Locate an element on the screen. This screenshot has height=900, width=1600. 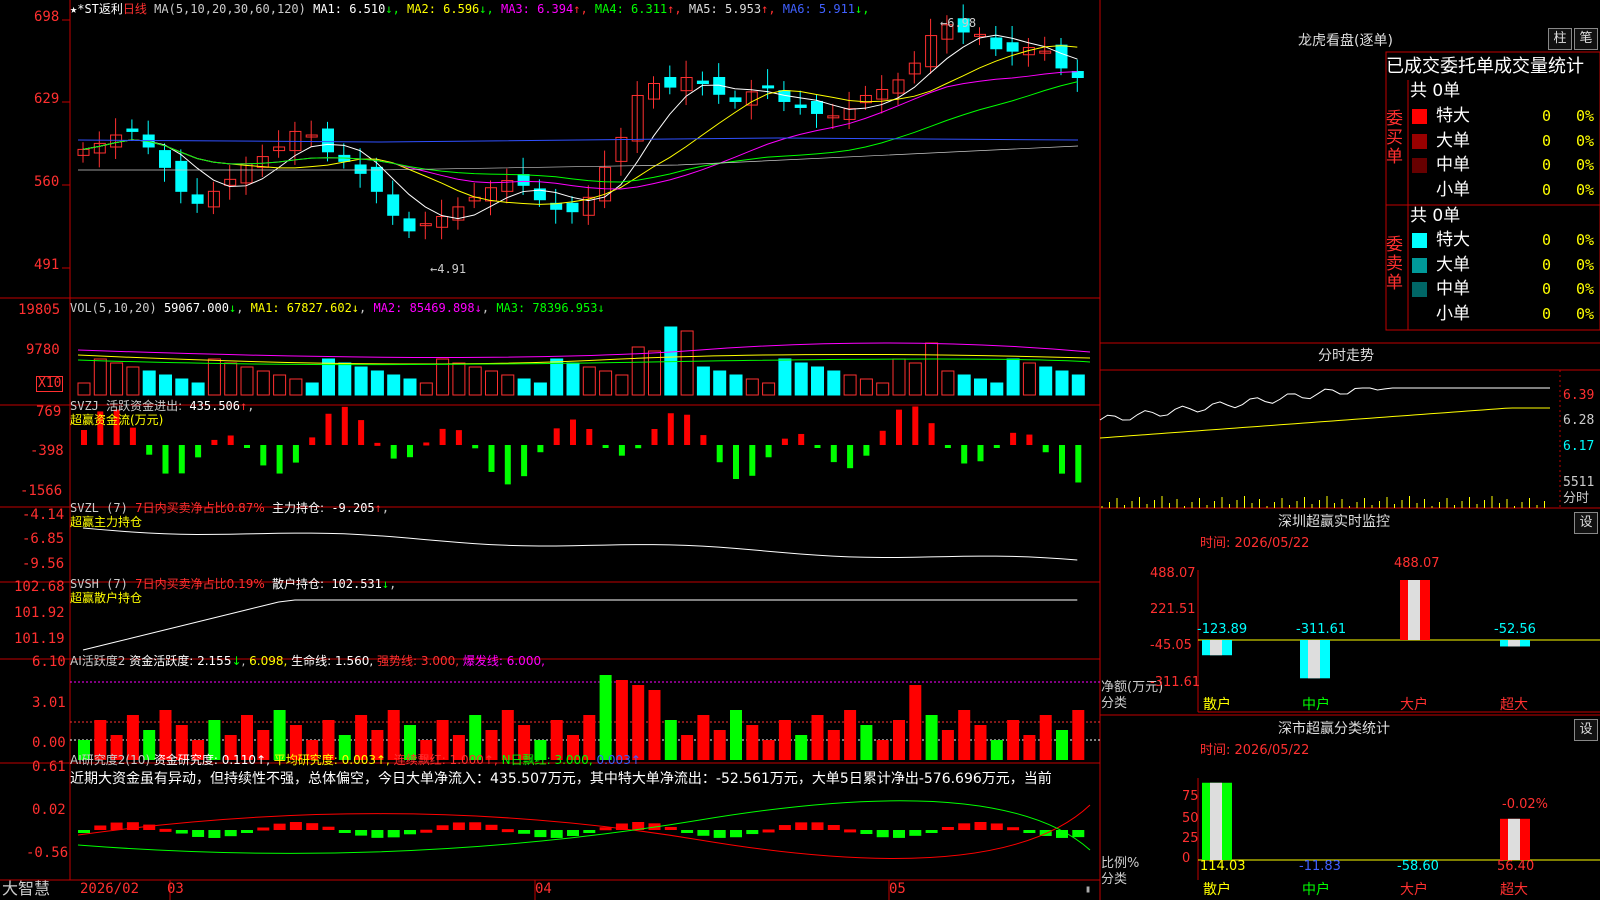
sz-monitor-bar-value: -52.56 is located at coordinates (1515, 629).